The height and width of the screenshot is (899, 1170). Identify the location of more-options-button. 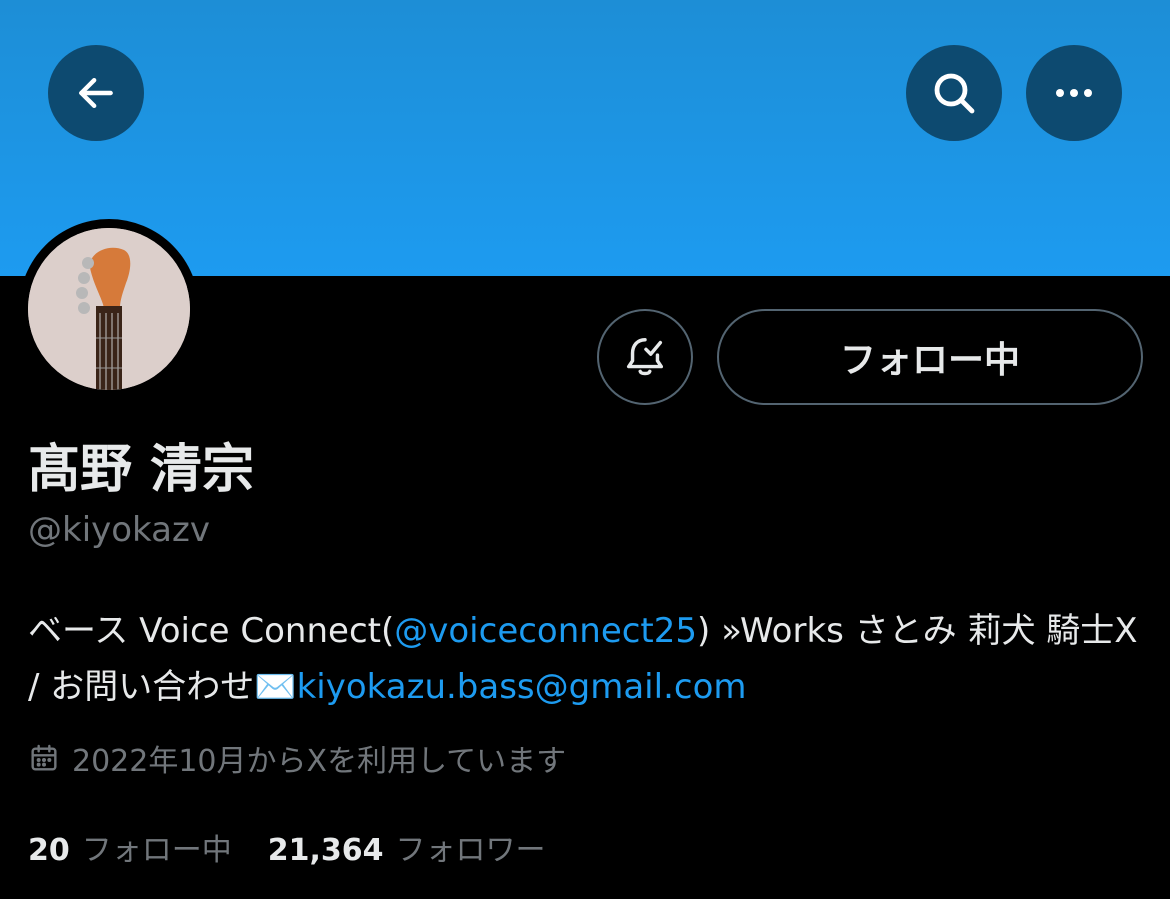
(1074, 93).